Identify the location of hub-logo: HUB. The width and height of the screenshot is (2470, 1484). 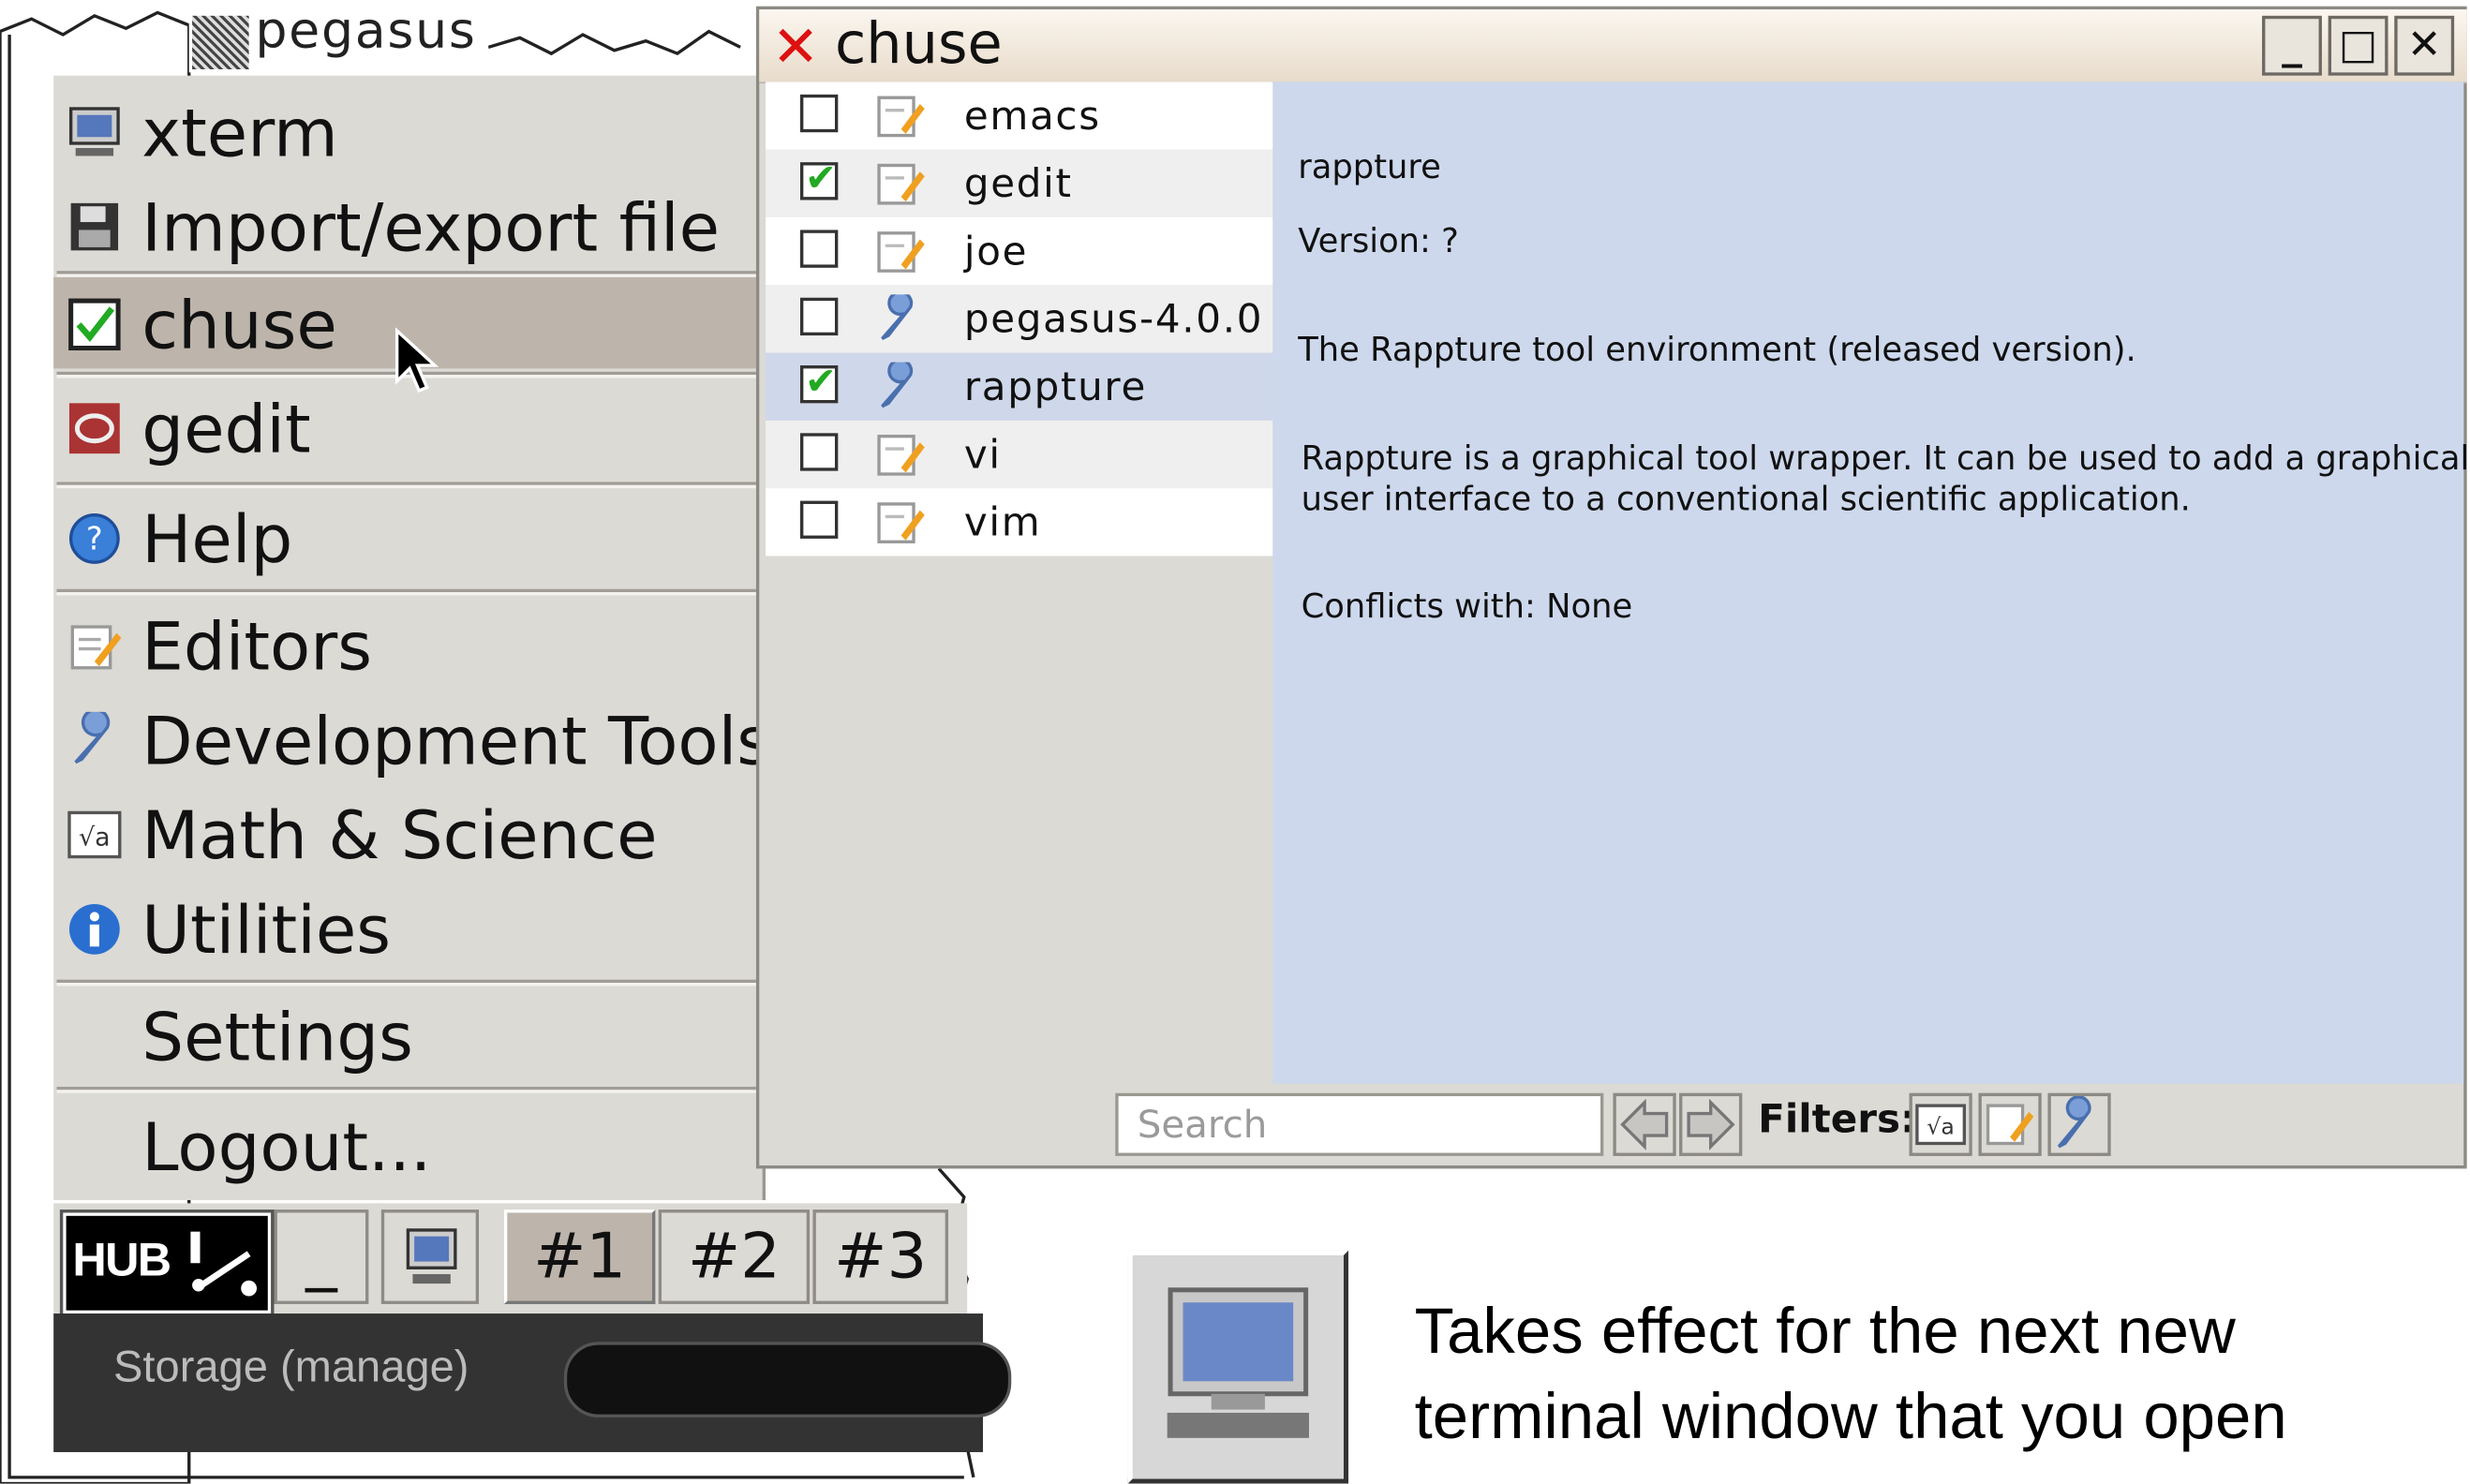
(167, 1263).